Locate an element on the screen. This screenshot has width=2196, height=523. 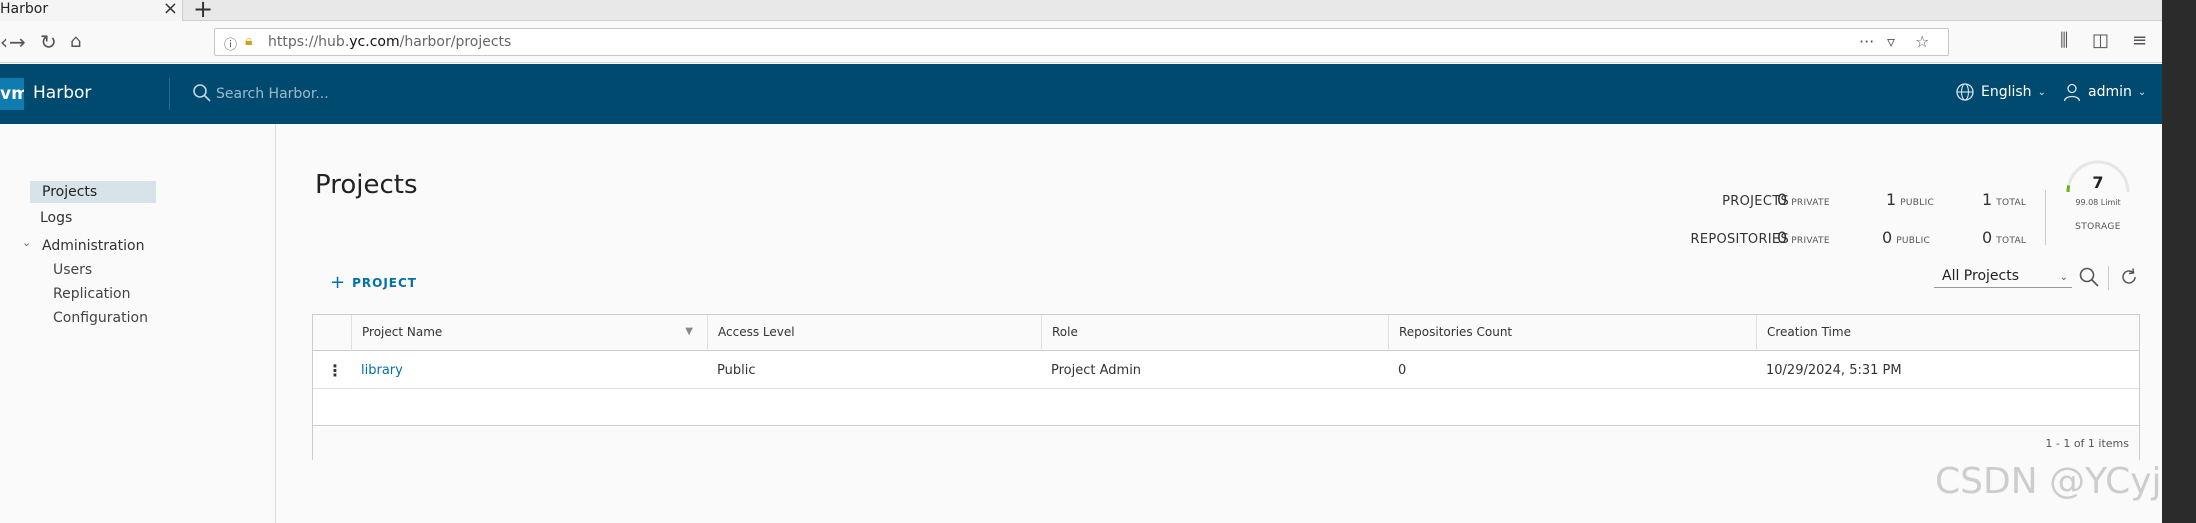
repos-public-count: 0 PUBLIC is located at coordinates (1906, 237).